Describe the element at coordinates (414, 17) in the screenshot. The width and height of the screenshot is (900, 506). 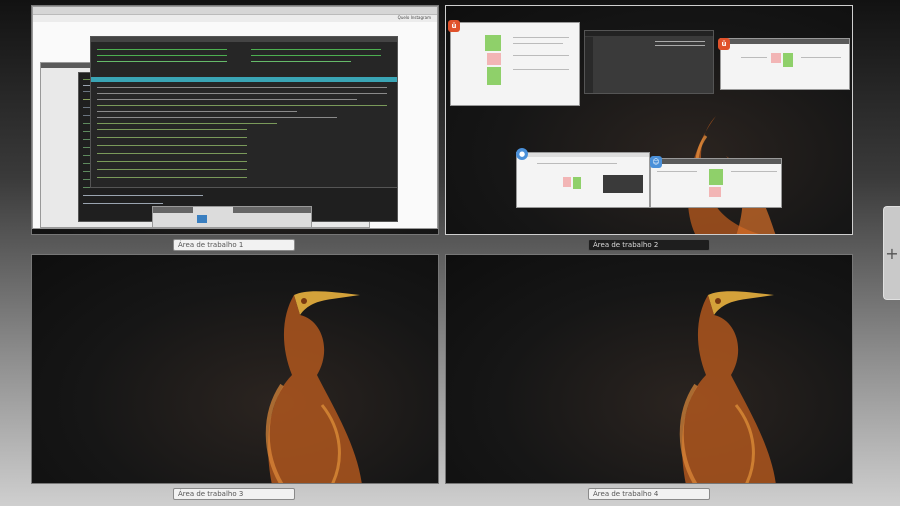
I see `browser-user-label: Quelo Instagram` at that location.